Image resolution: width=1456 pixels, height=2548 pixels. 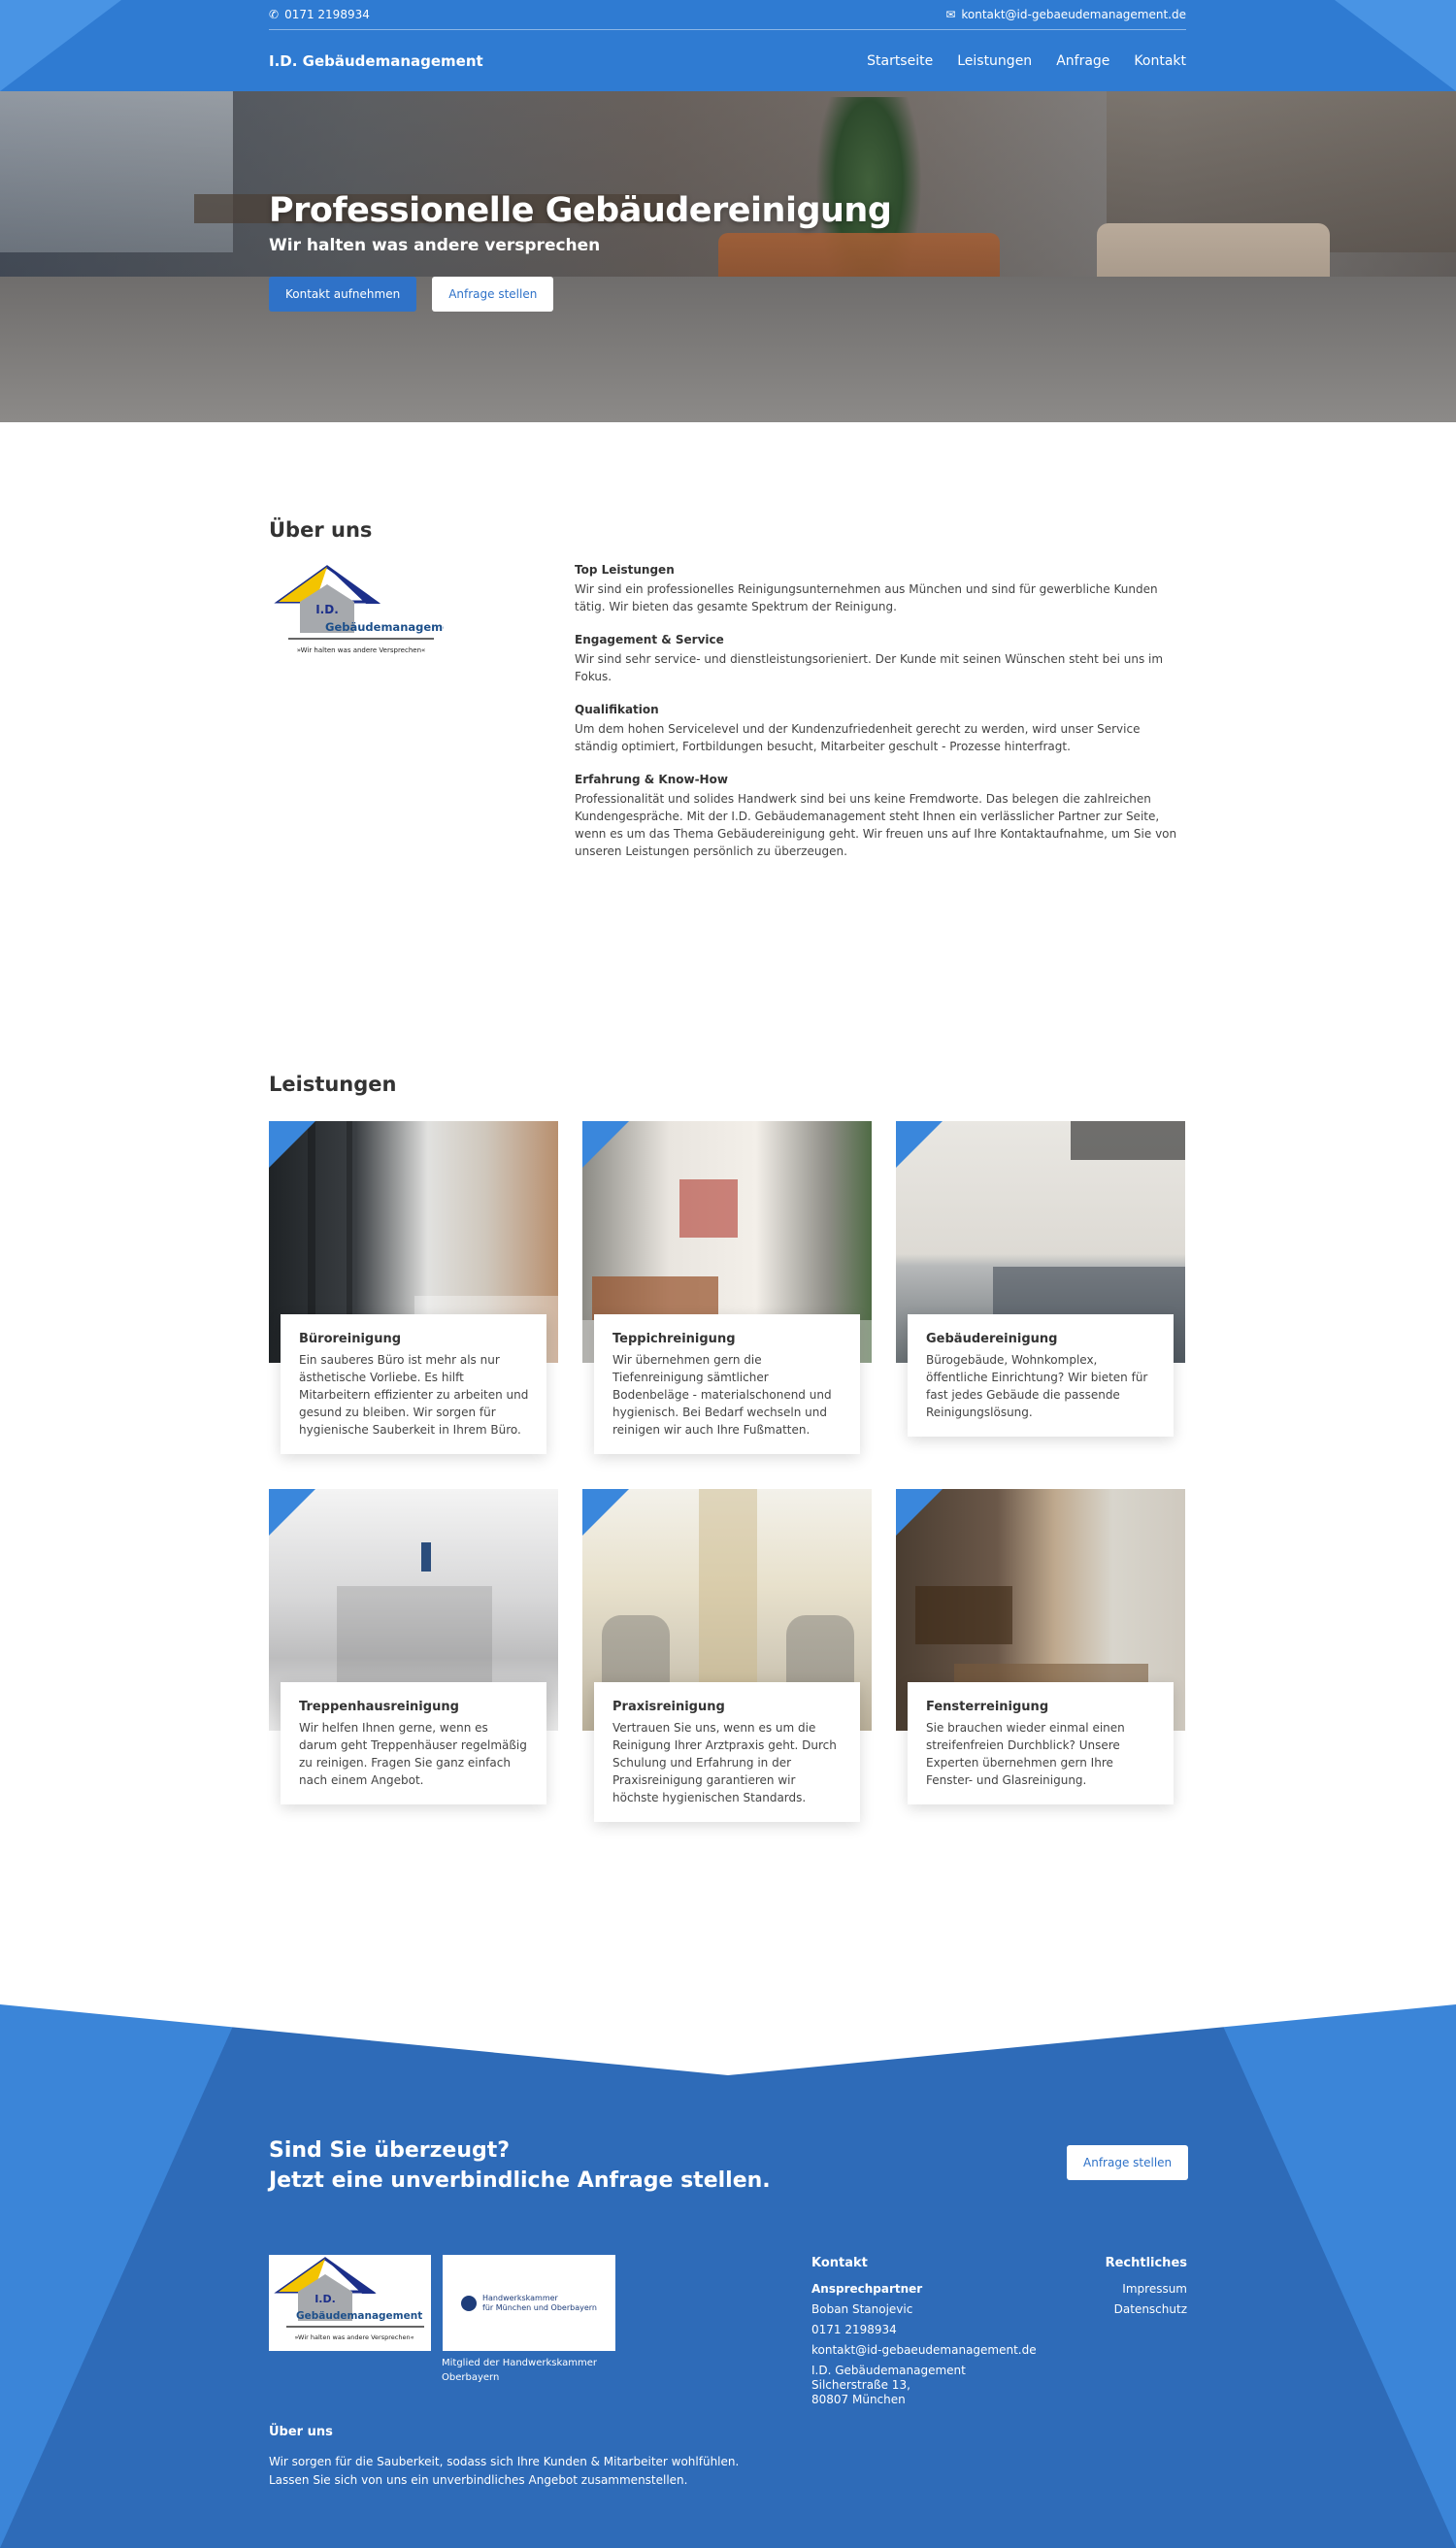 I want to click on contact-person-name: Boban Stanojevic, so click(x=862, y=2309).